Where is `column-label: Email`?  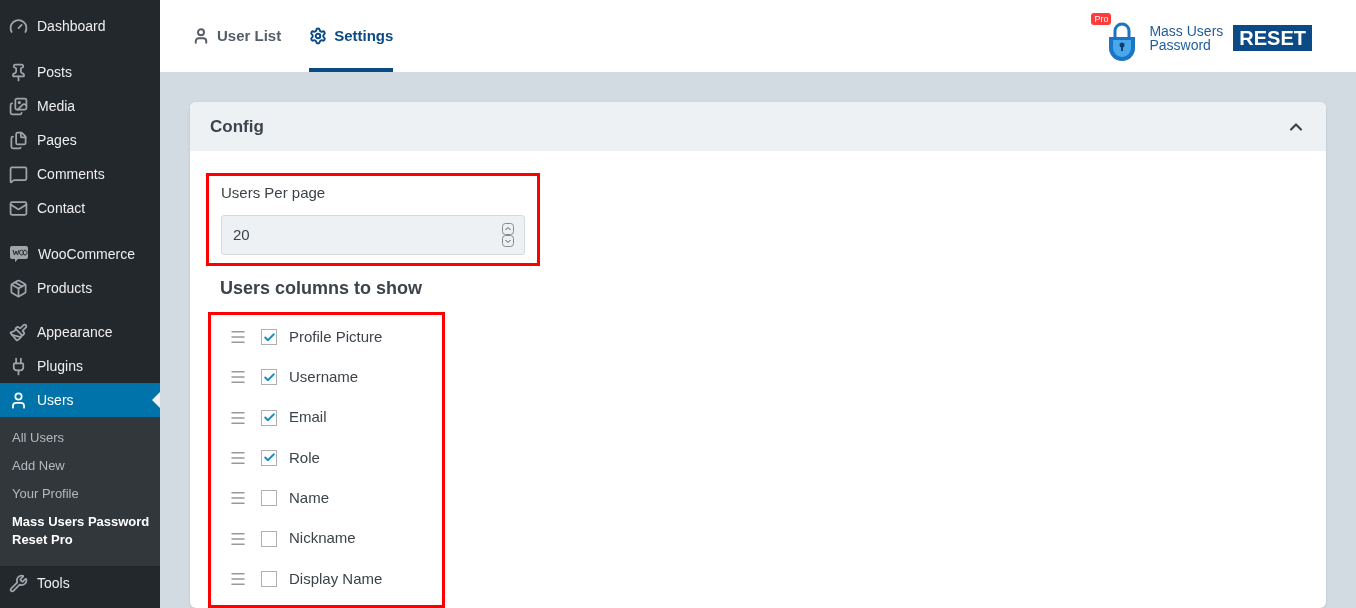 column-label: Email is located at coordinates (308, 417).